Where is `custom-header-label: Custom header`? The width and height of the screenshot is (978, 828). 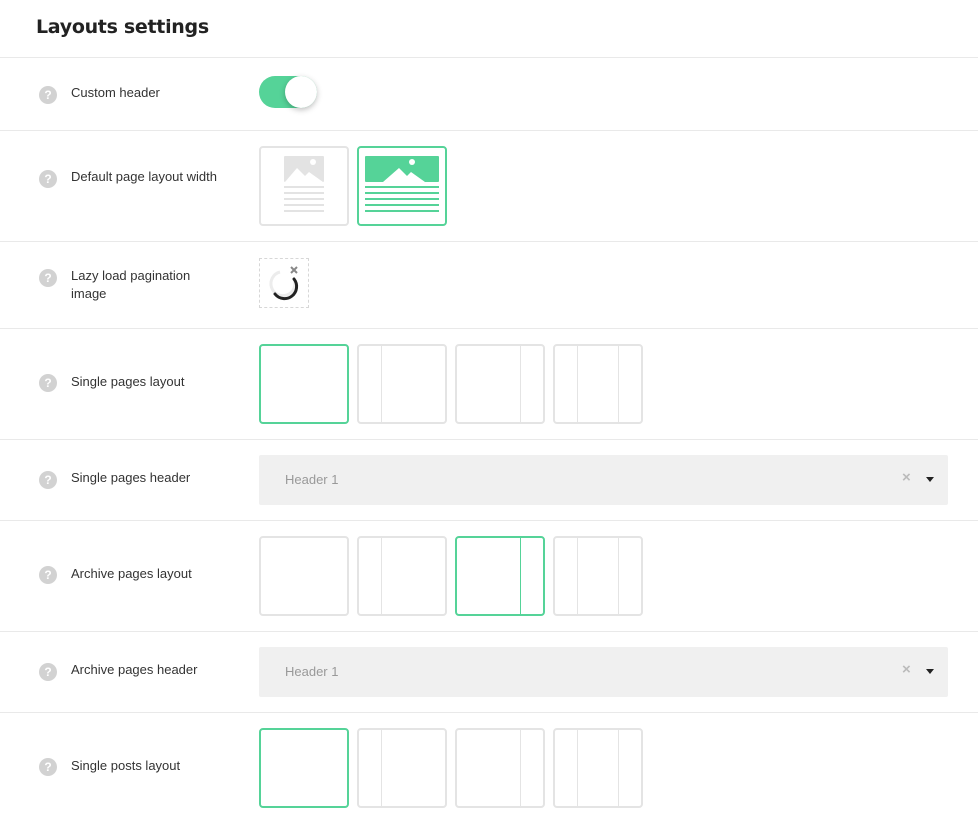 custom-header-label: Custom header is located at coordinates (115, 92).